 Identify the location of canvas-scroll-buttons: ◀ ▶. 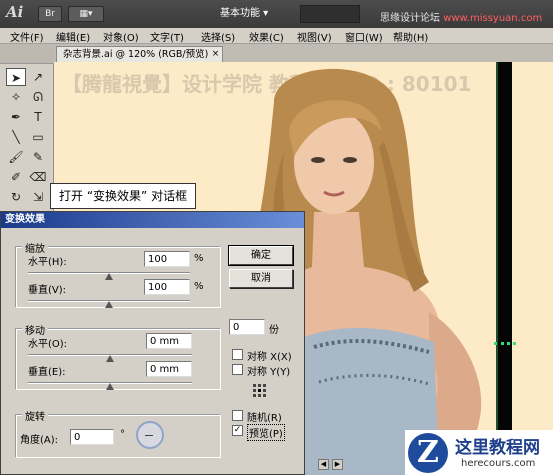
(341, 465).